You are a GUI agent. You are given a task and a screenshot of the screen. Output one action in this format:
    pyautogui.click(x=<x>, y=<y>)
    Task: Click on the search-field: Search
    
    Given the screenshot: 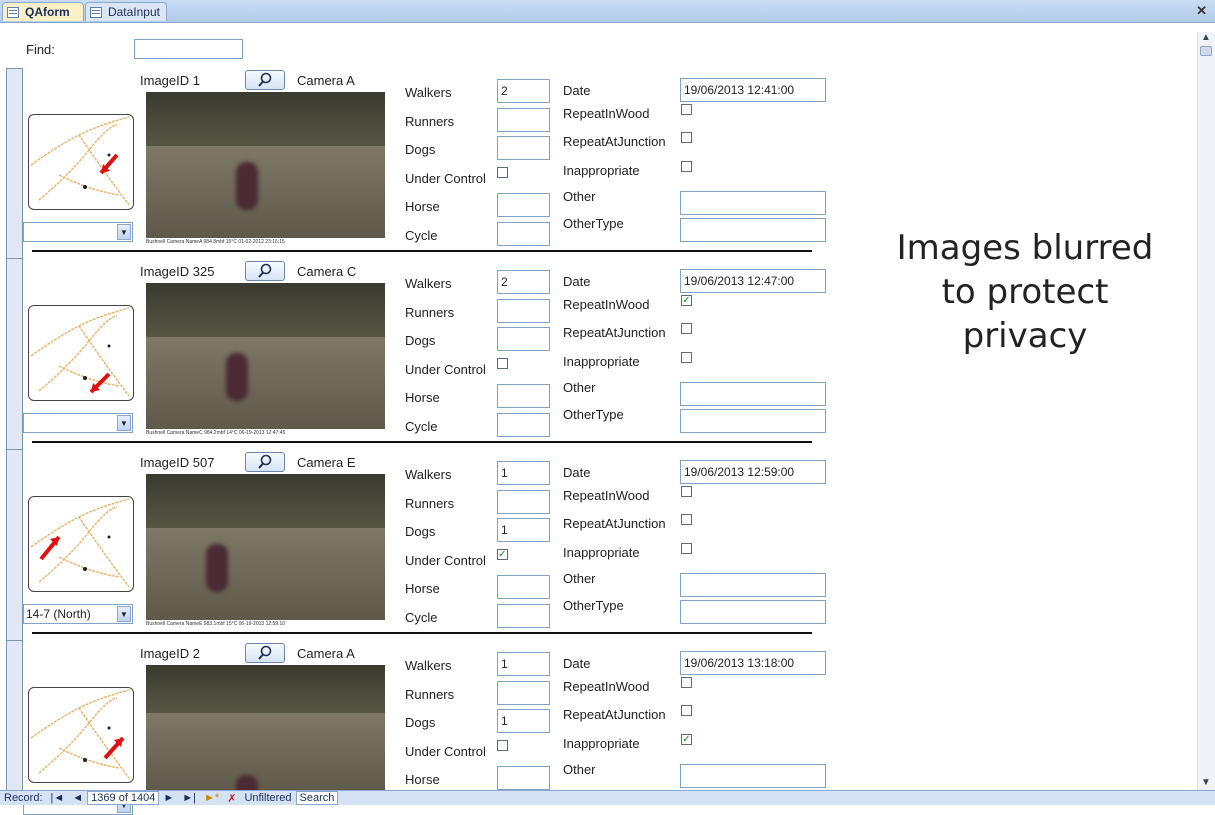 What is the action you would take?
    pyautogui.click(x=317, y=798)
    